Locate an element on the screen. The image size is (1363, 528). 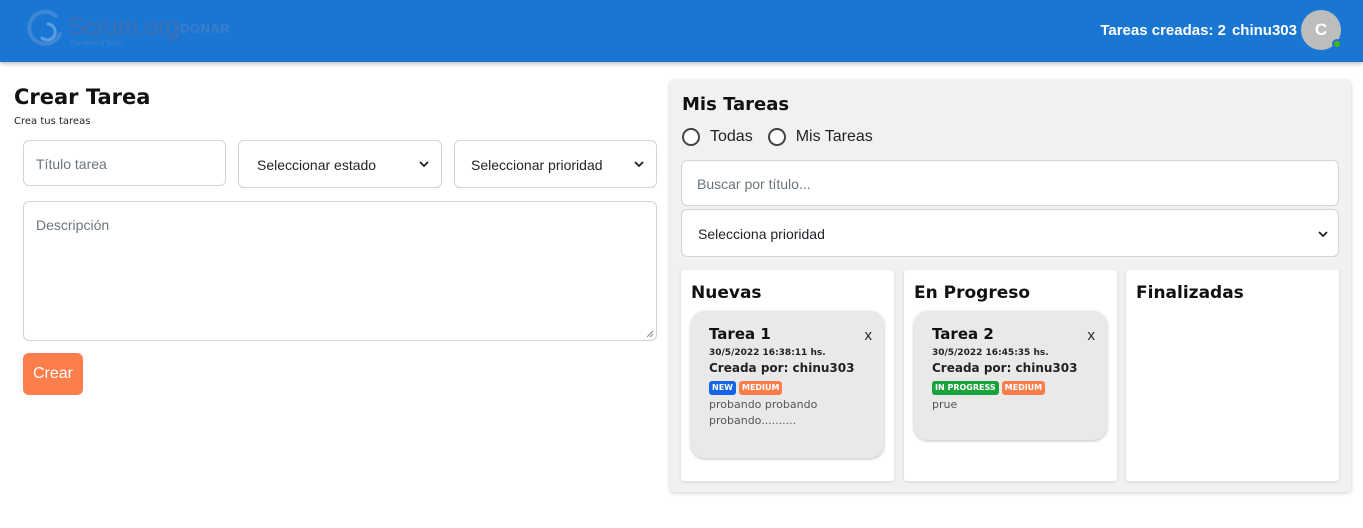
scrum-logo: Scrum.org The Home of Scrum is located at coordinates (102, 28).